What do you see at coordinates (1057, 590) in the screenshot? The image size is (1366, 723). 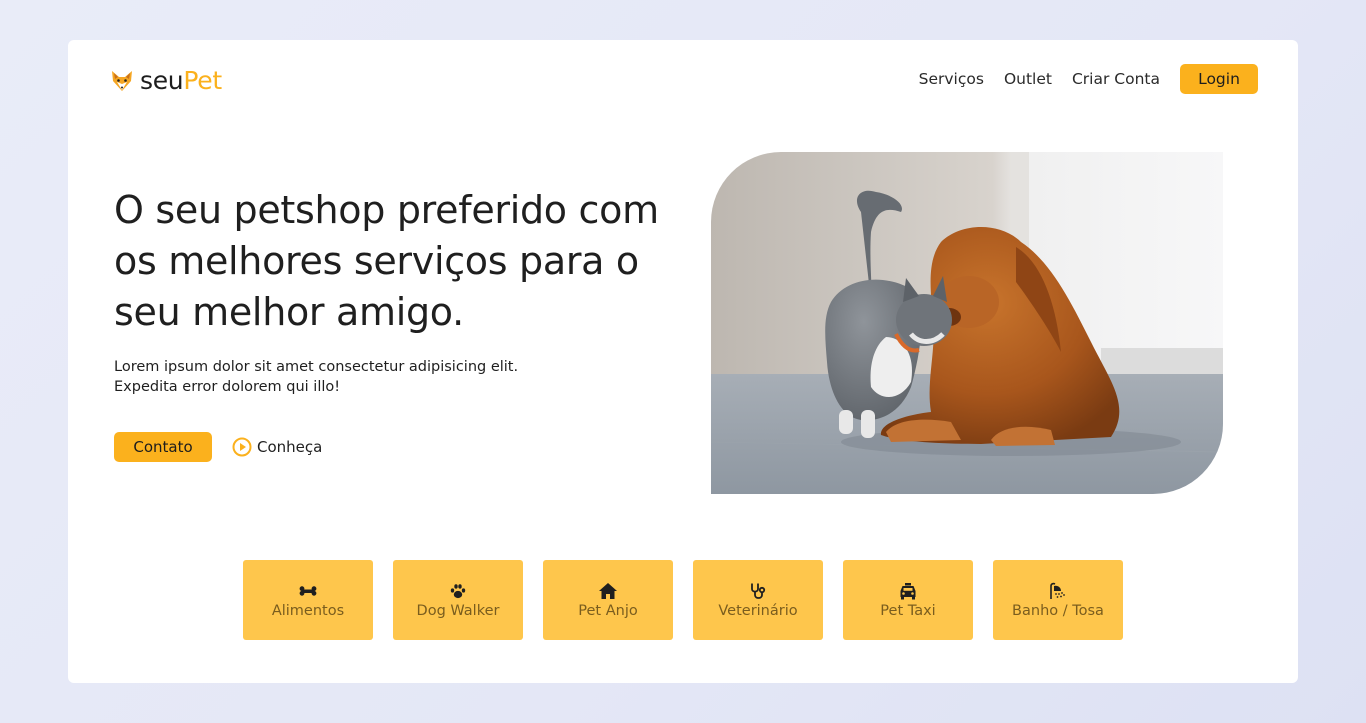 I see `shower-icon` at bounding box center [1057, 590].